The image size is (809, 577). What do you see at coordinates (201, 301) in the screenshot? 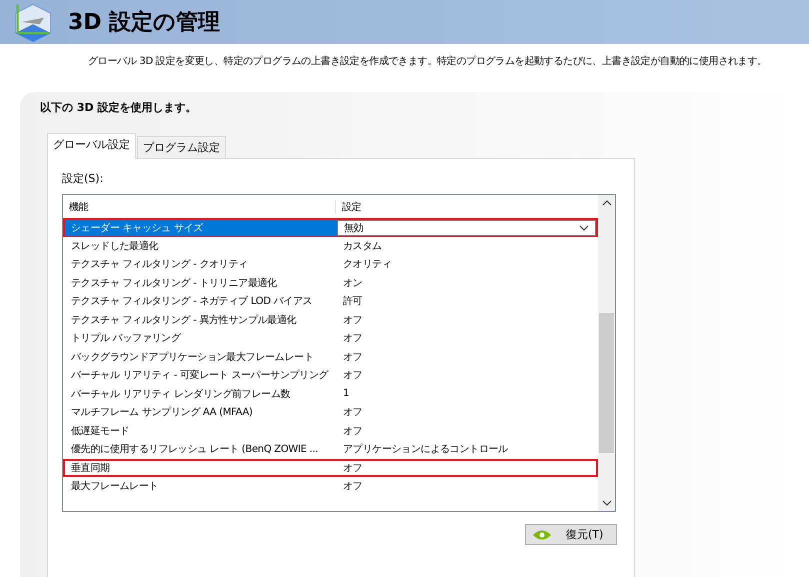
I see `feature-cell: テクスチャ フィルタリング - ネガティブ LOD バイアス` at bounding box center [201, 301].